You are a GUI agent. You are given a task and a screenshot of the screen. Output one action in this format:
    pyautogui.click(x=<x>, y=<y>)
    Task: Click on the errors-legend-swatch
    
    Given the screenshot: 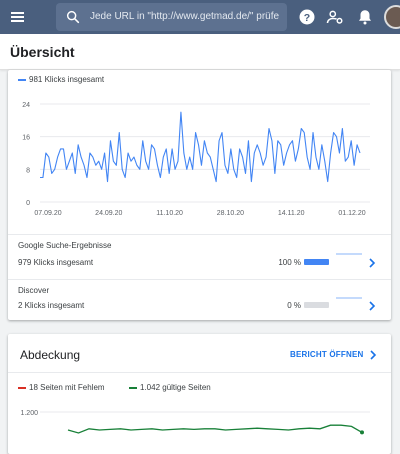 What is the action you would take?
    pyautogui.click(x=22, y=388)
    